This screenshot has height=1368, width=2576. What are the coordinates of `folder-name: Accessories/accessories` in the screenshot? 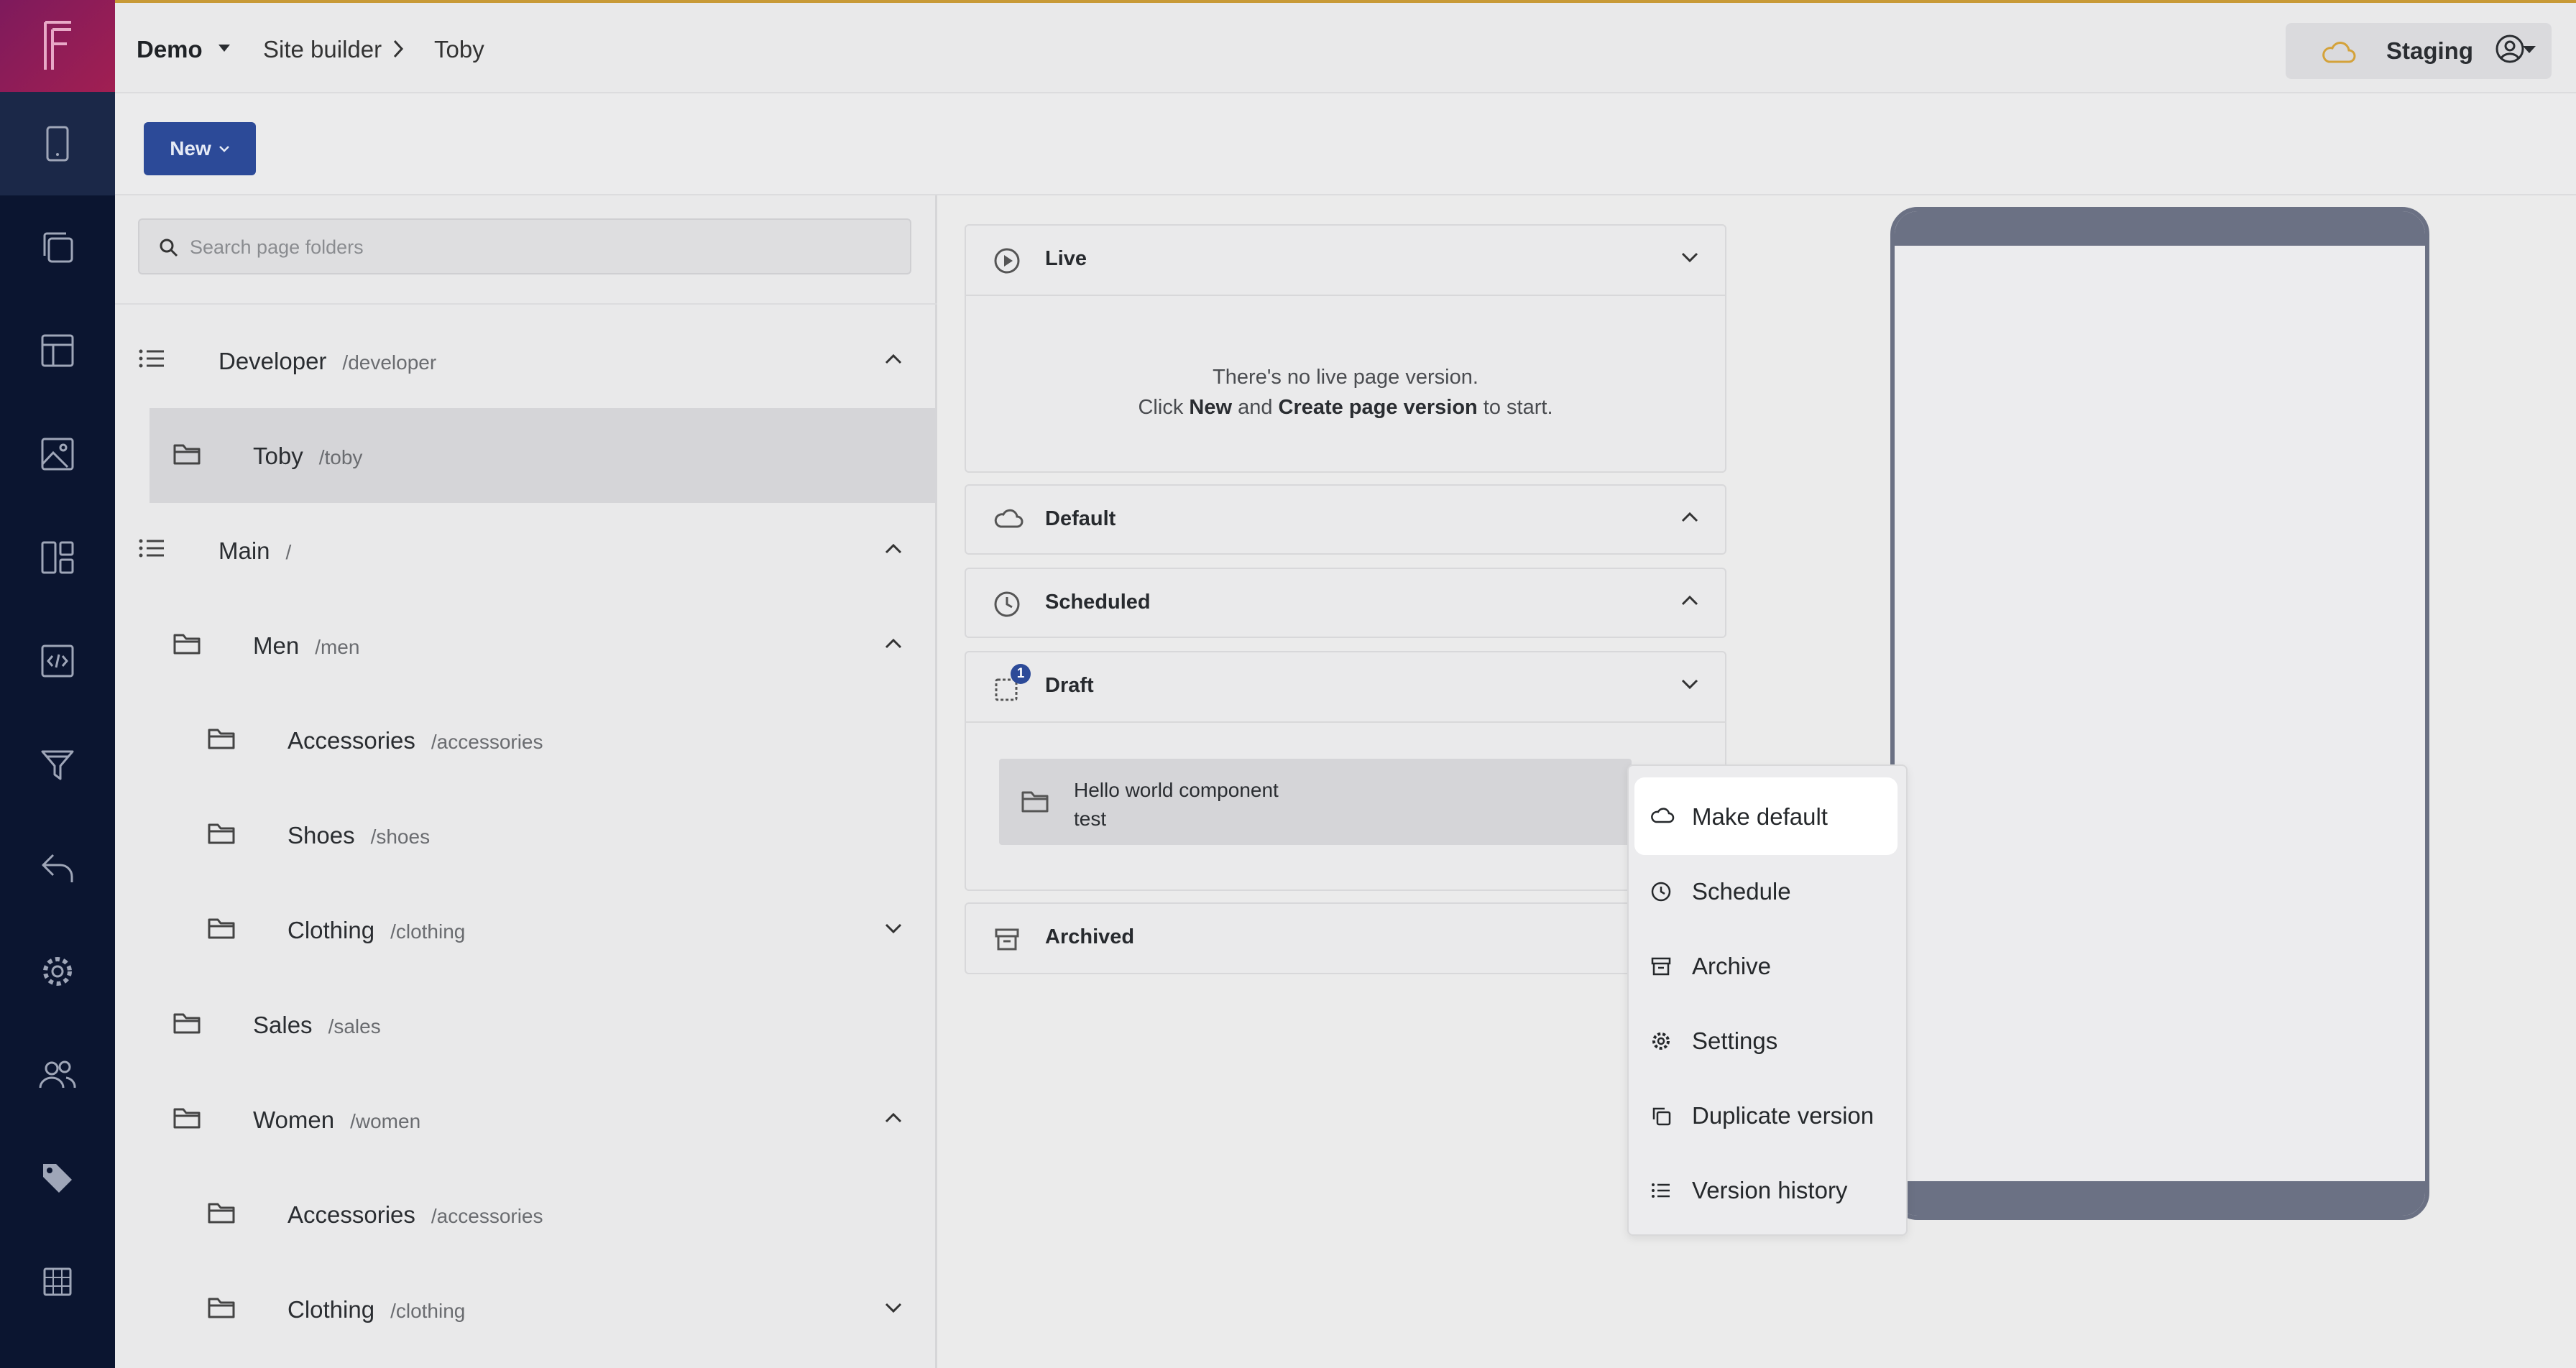 It's located at (415, 1214).